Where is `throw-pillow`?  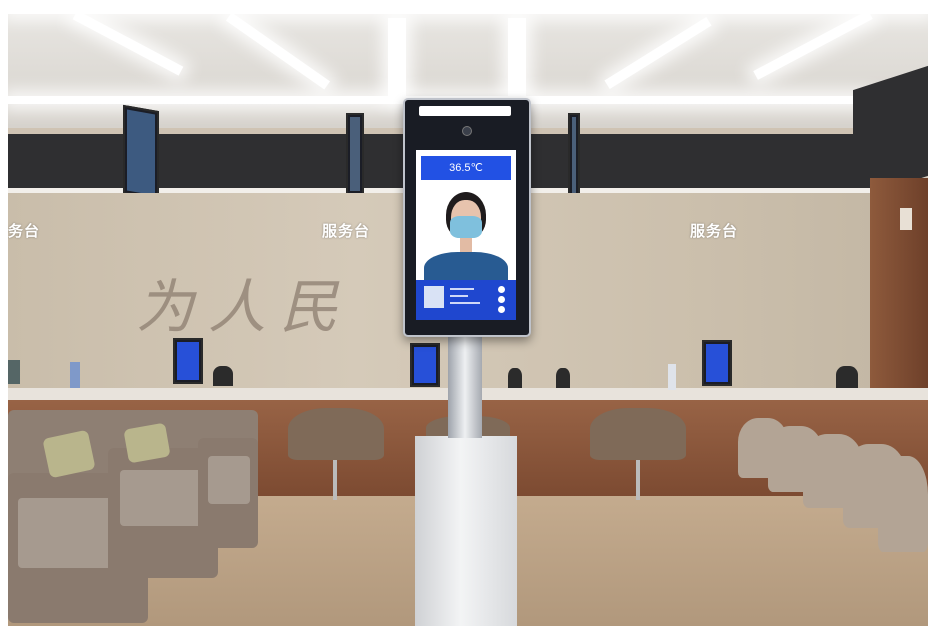
throw-pillow is located at coordinates (147, 443).